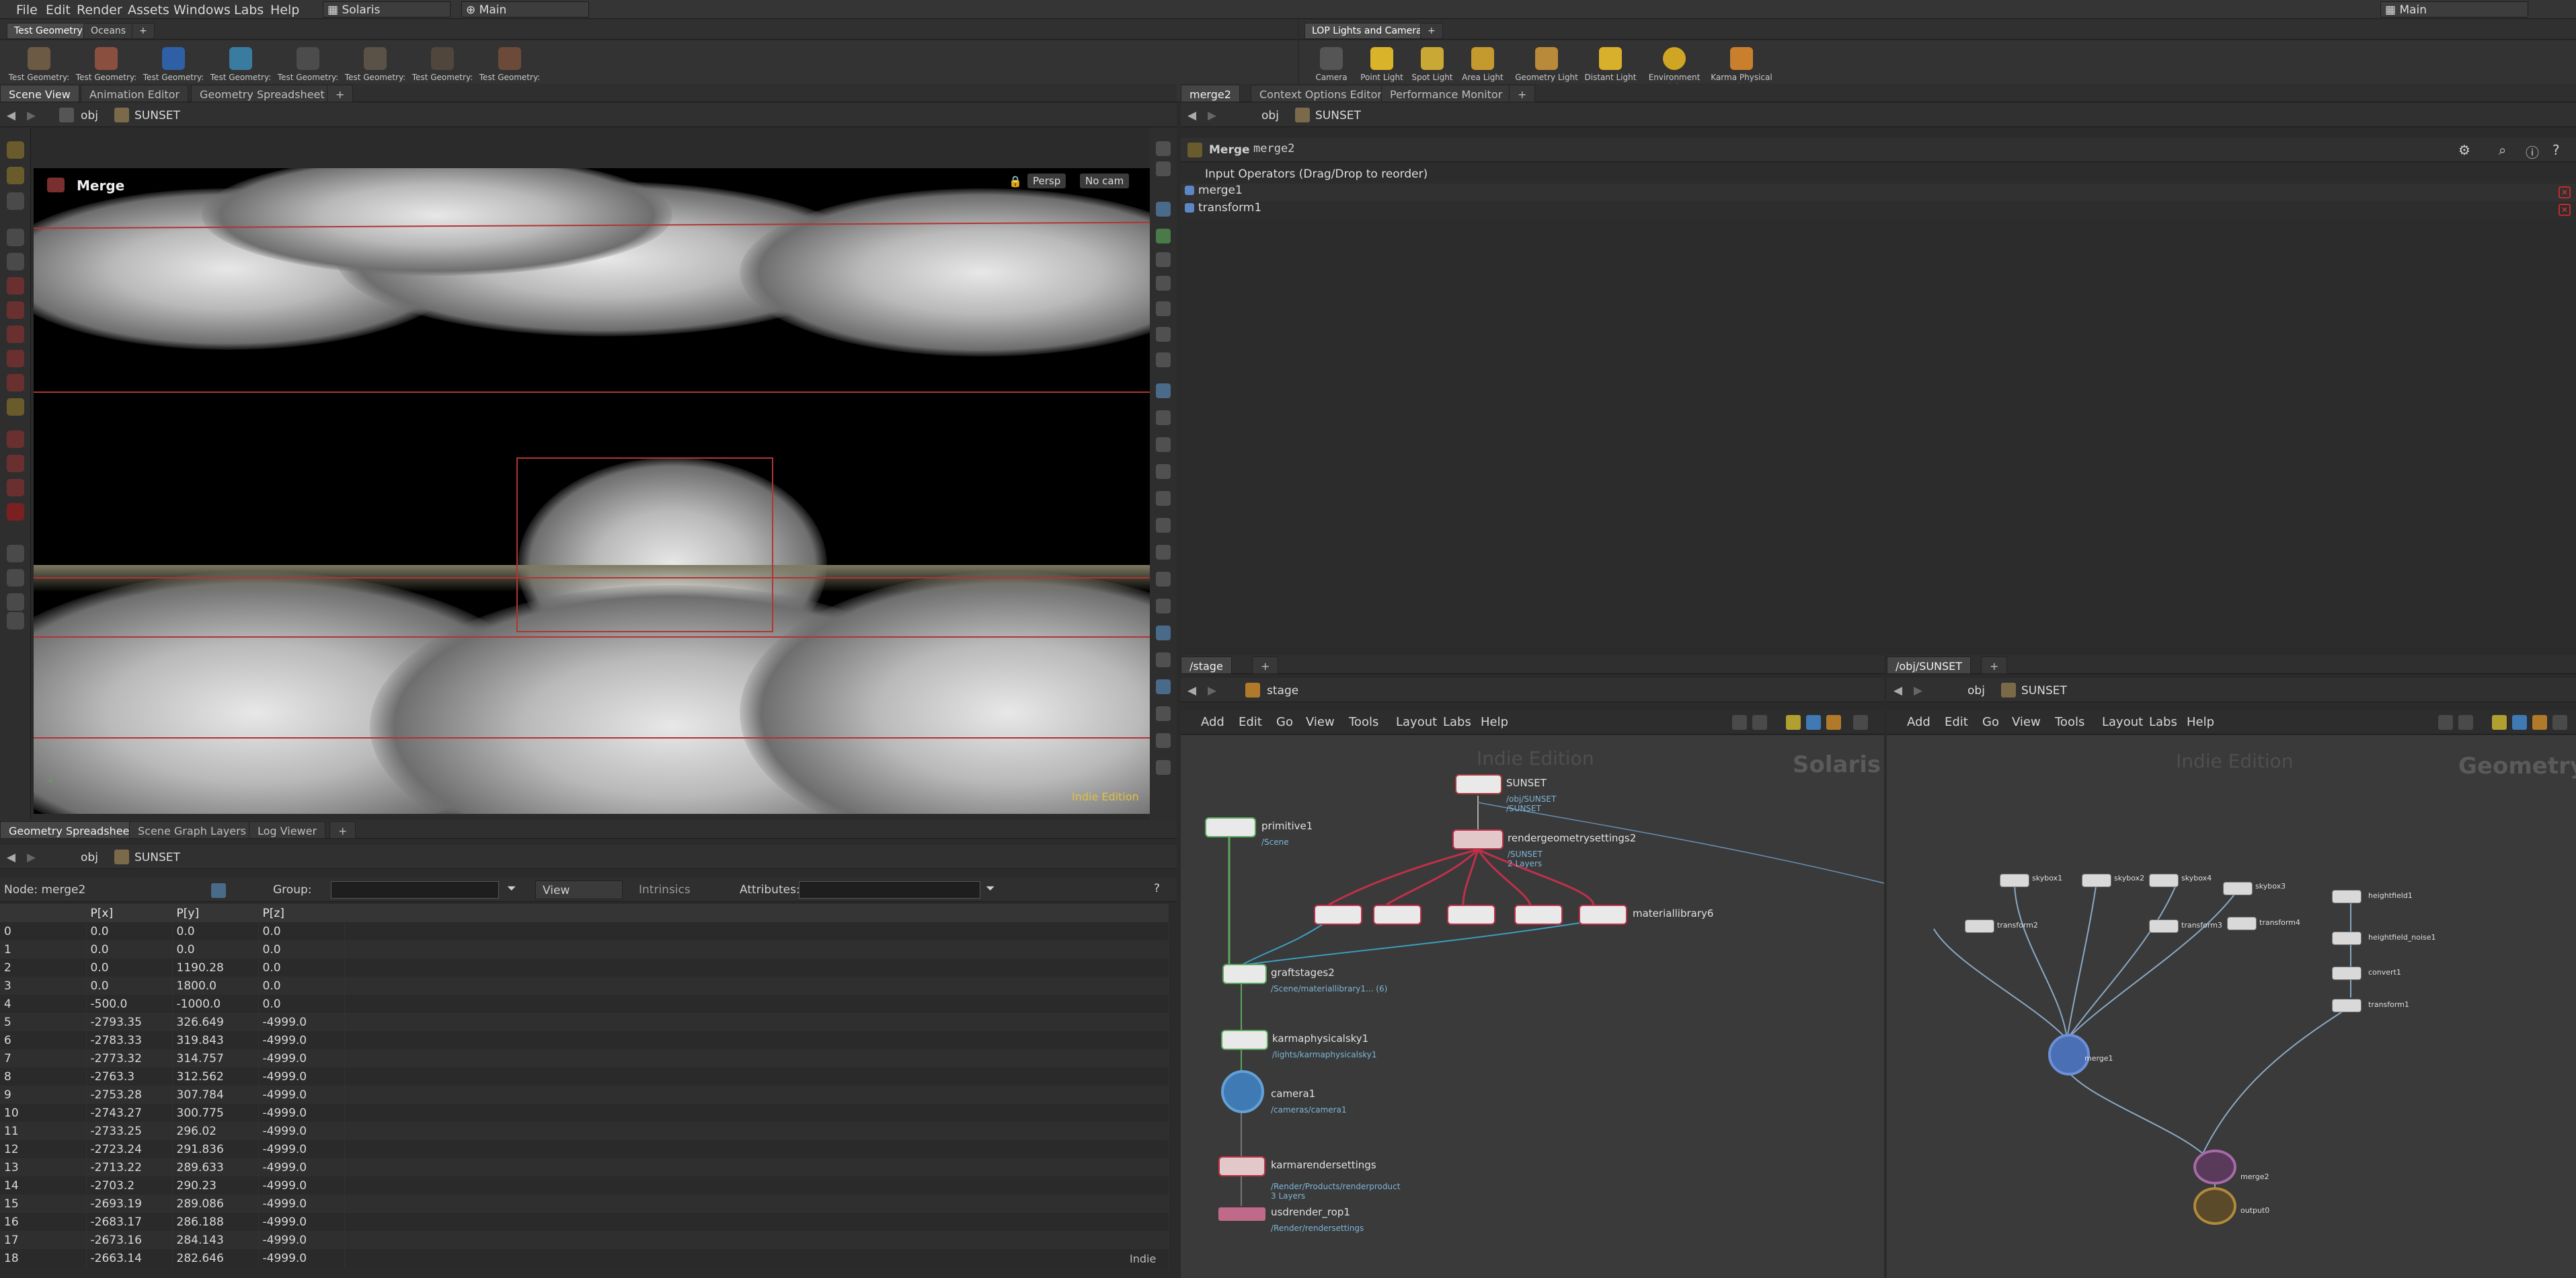 This screenshot has width=2576, height=1278. I want to click on table-row: 16 -2683.17 286.188 -4999.0, so click(585, 1222).